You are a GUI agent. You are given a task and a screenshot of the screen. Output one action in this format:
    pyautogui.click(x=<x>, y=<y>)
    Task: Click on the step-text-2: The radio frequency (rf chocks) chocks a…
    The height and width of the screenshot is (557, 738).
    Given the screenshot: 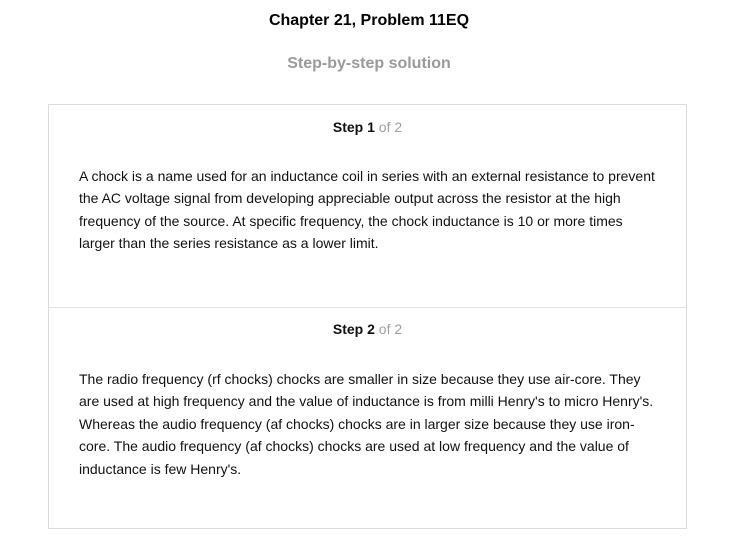 What is the action you would take?
    pyautogui.click(x=366, y=424)
    